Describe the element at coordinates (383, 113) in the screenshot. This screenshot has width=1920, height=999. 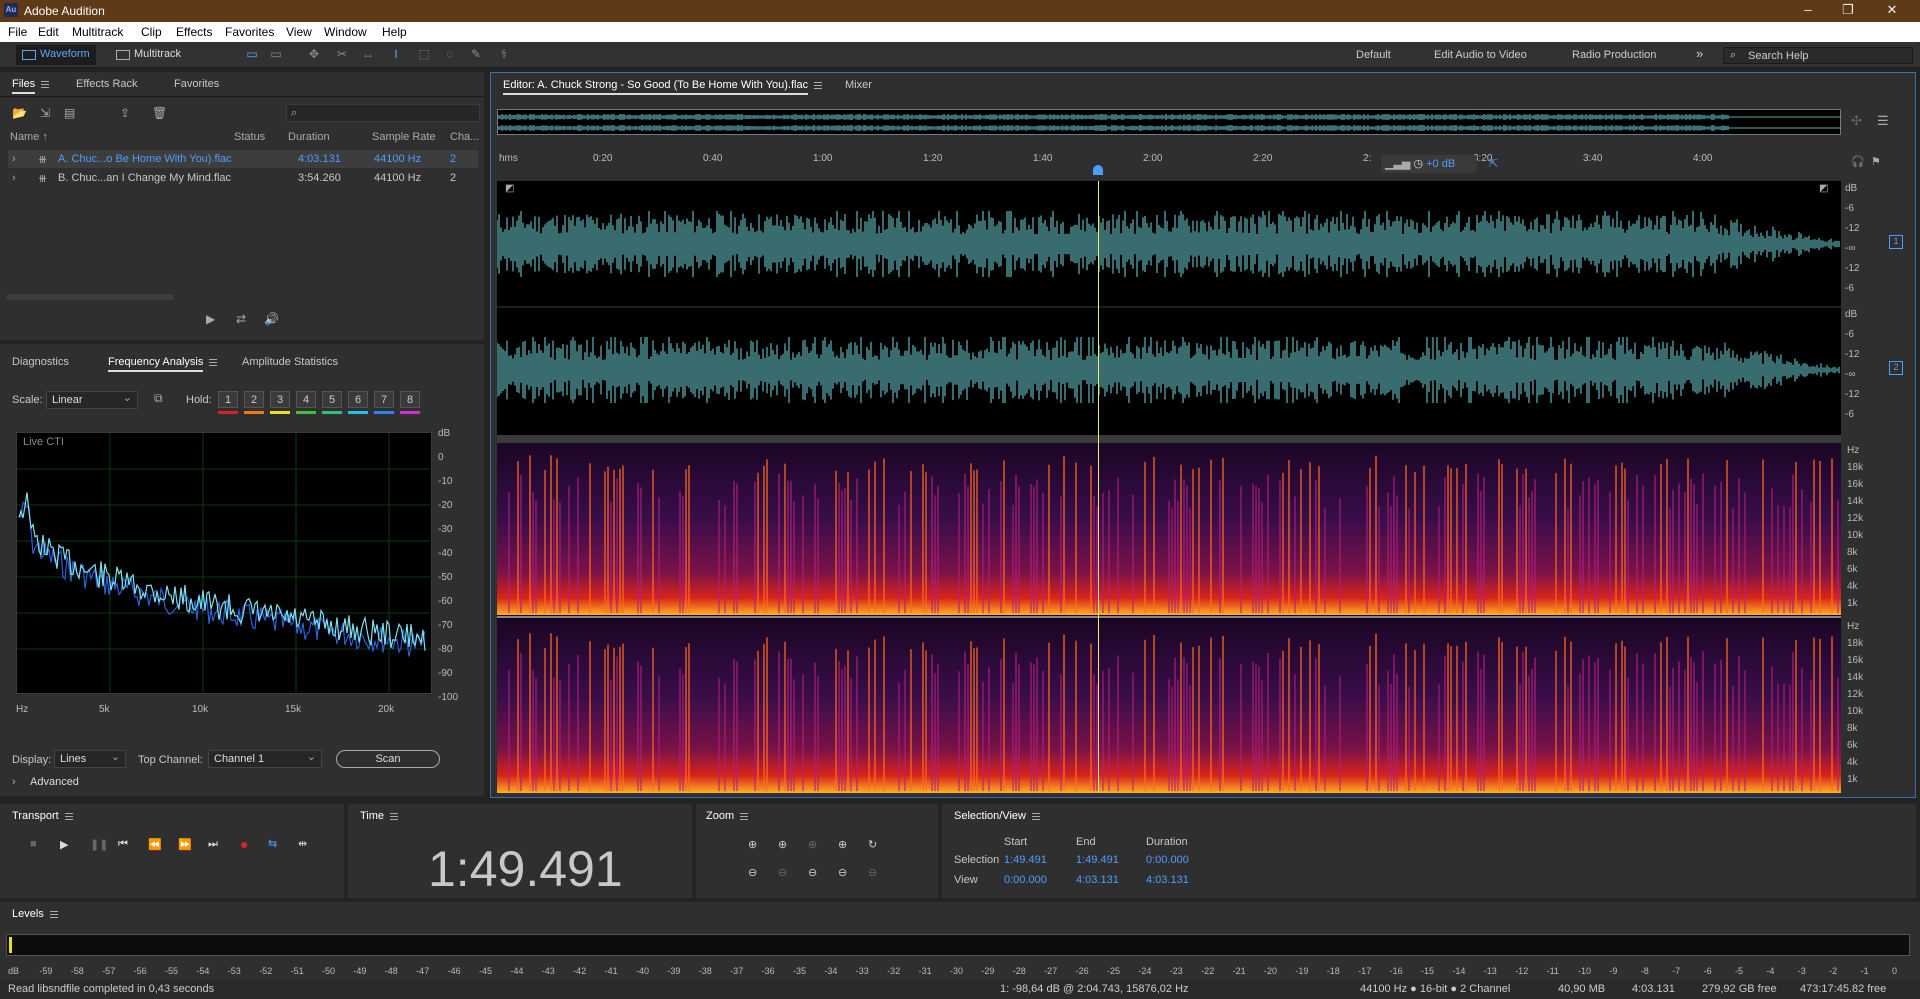
I see `files-search-input: ⌕` at that location.